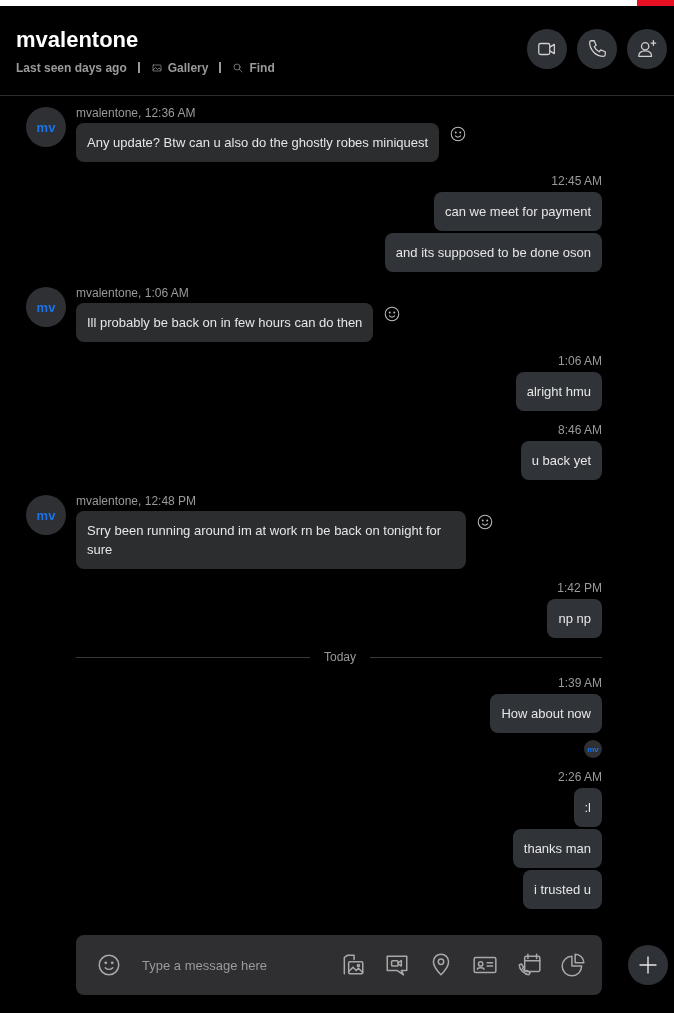 The image size is (674, 1013). I want to click on message-bubble: i trusted u, so click(562, 889).